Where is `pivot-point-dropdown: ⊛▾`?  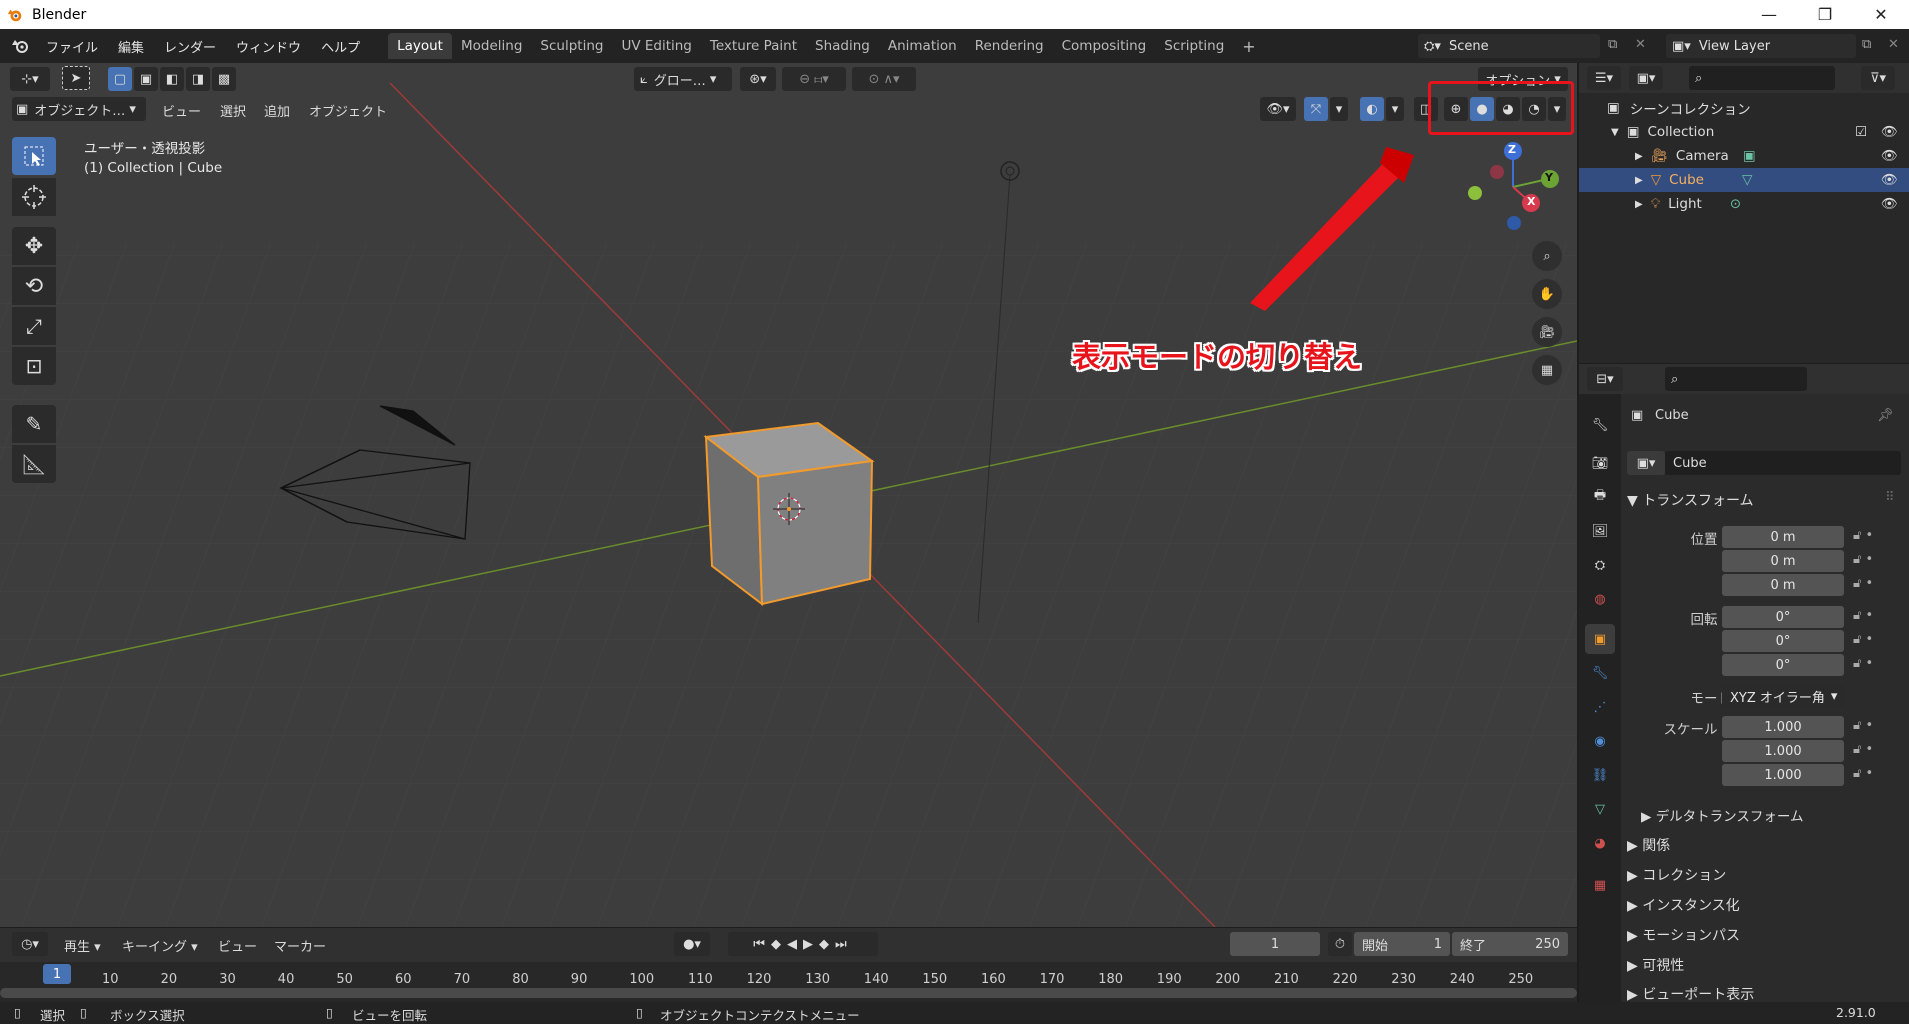
pivot-point-dropdown: ⊛▾ is located at coordinates (758, 79).